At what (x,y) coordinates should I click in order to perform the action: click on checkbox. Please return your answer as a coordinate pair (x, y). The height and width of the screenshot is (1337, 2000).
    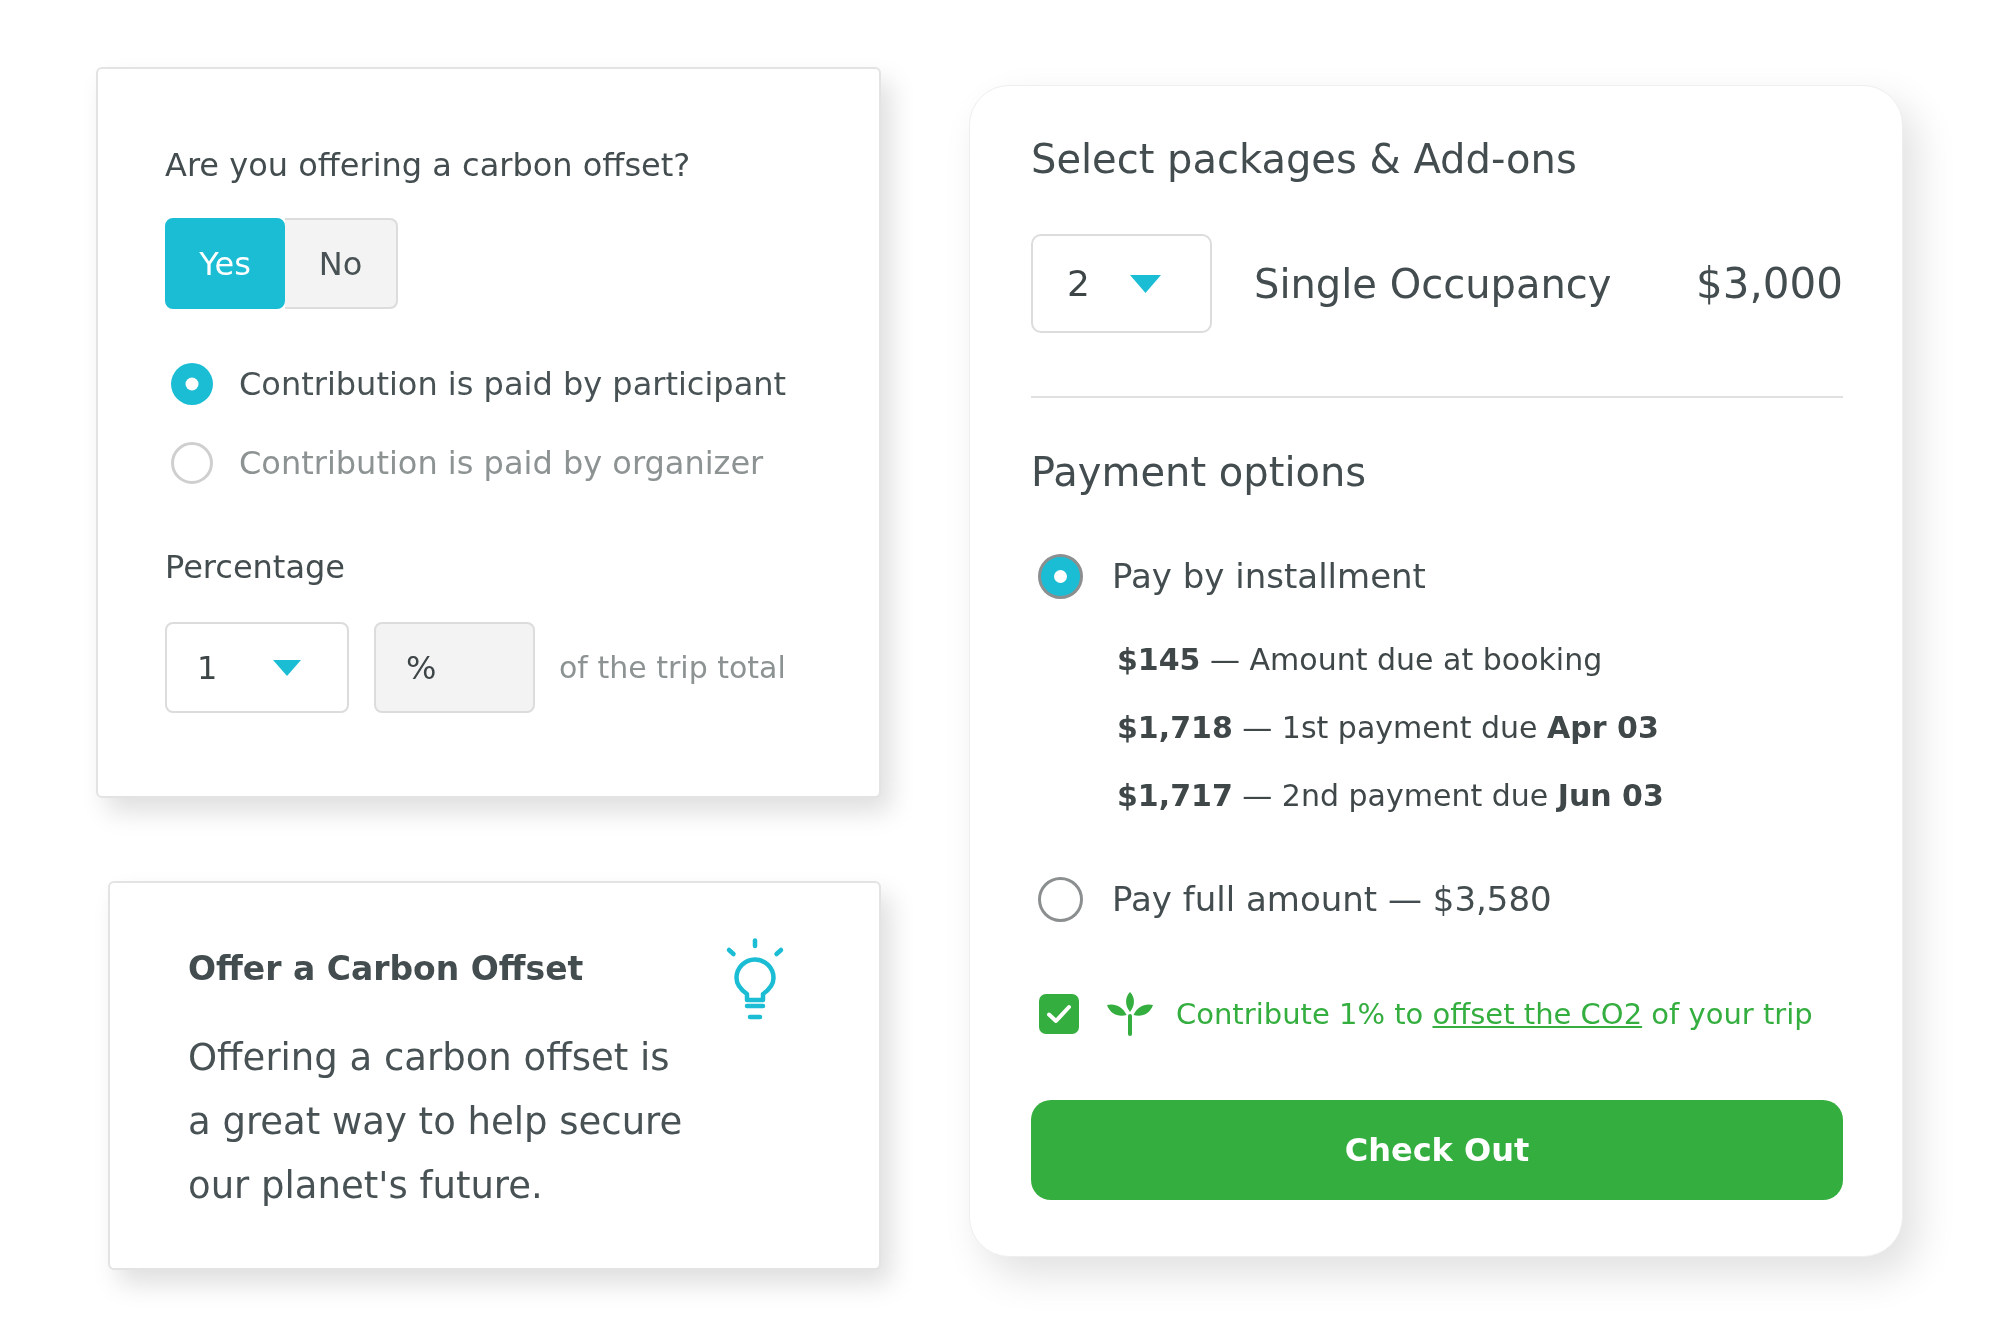
    Looking at the image, I should click on (1059, 1014).